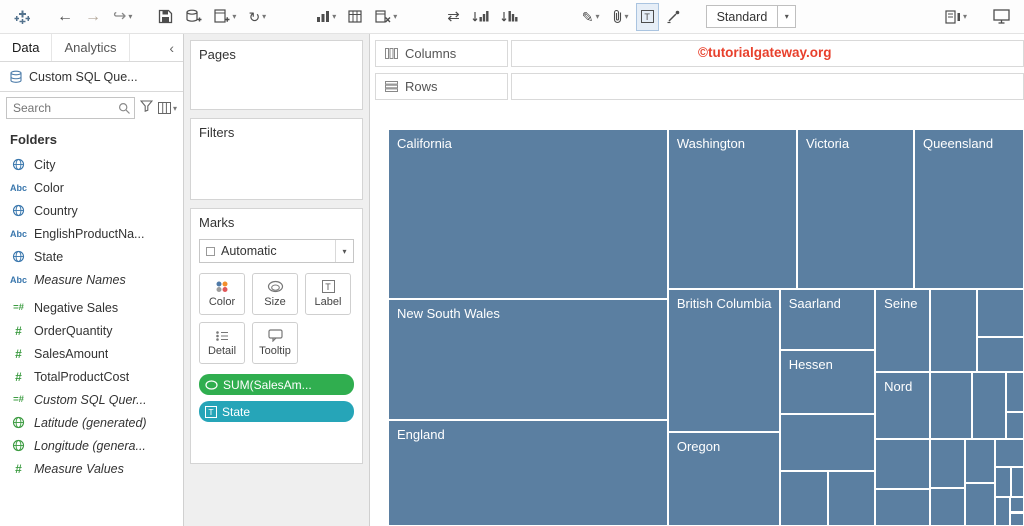 The image size is (1024, 526). I want to click on sort-descending-button, so click(509, 17).